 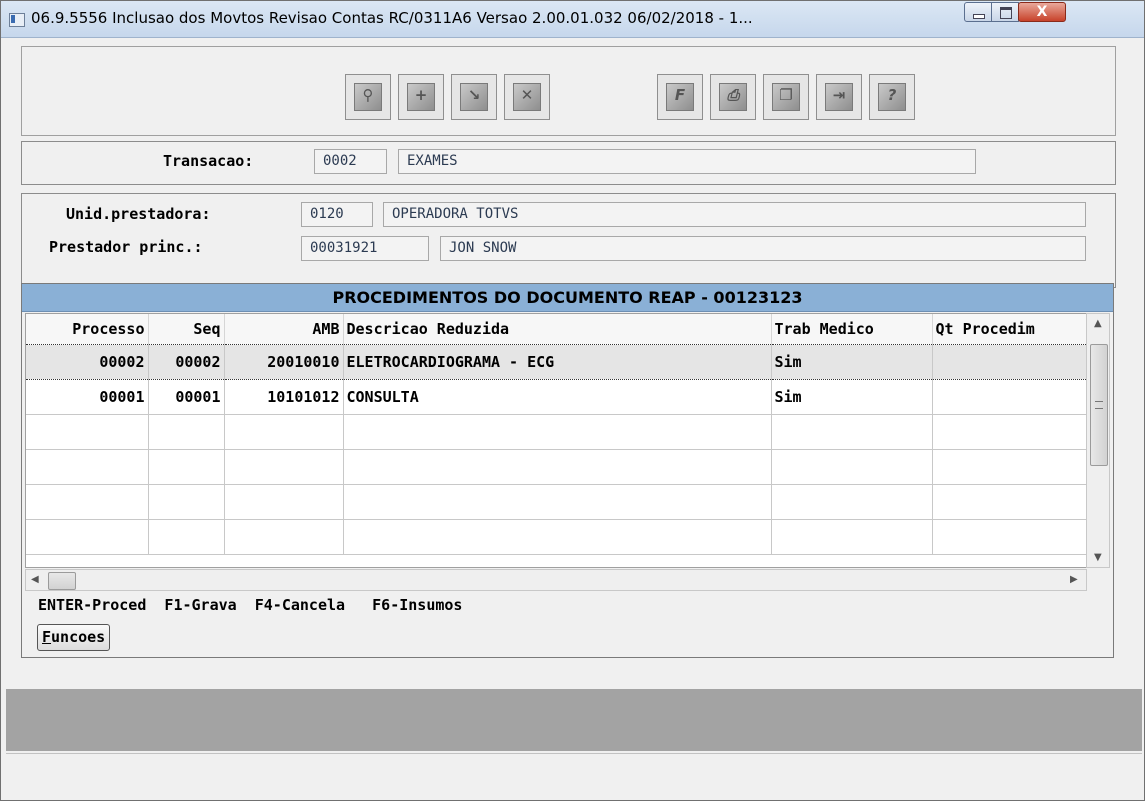 I want to click on close-button: X, so click(x=1042, y=12).